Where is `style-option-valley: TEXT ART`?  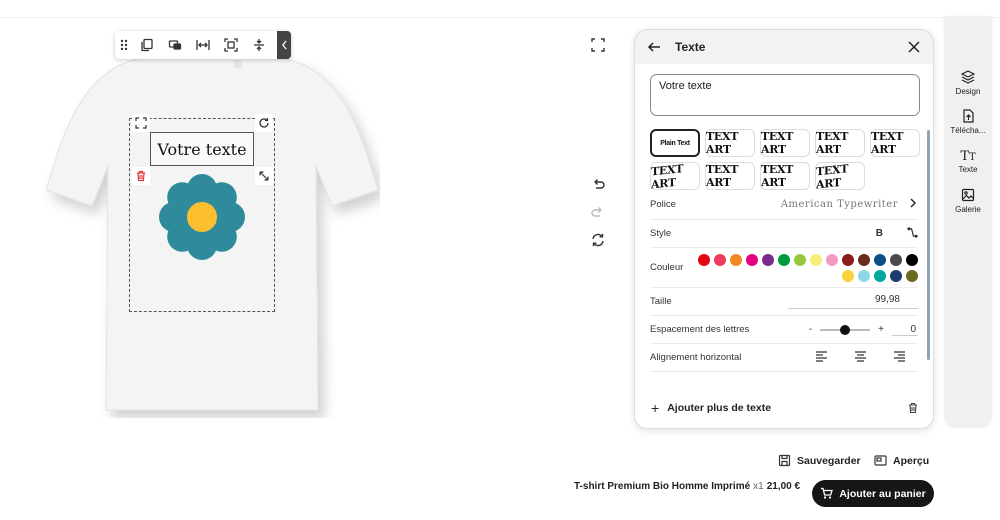 style-option-valley: TEXT ART is located at coordinates (785, 176).